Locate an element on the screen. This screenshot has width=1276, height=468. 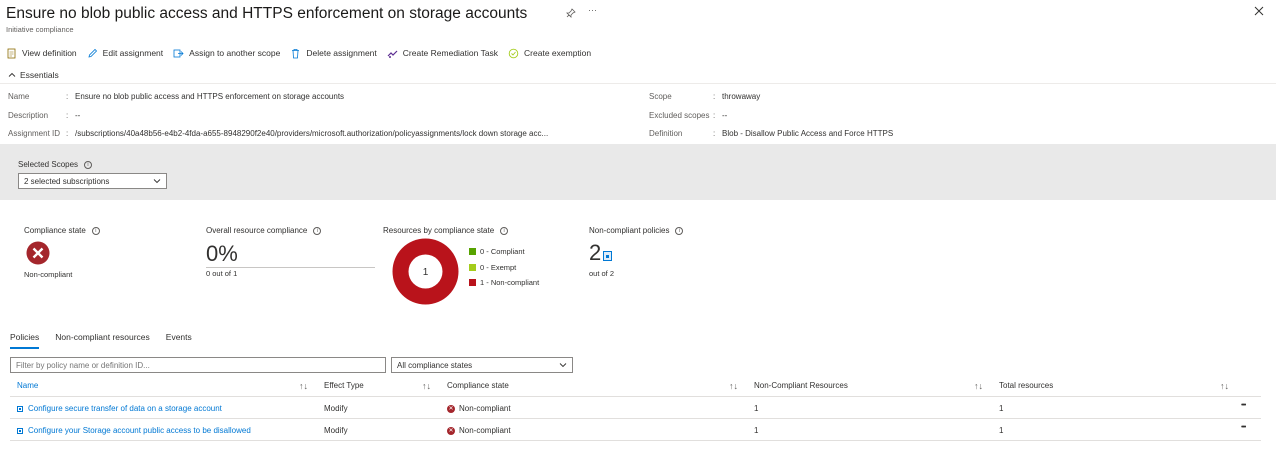
remediation-icon is located at coordinates (392, 54).